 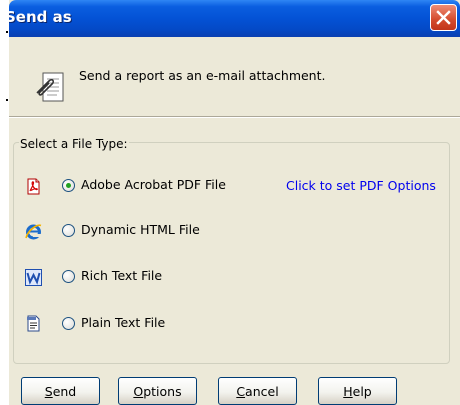 What do you see at coordinates (202, 75) in the screenshot?
I see `header-description: Send a report as an e-mail attachment.` at bounding box center [202, 75].